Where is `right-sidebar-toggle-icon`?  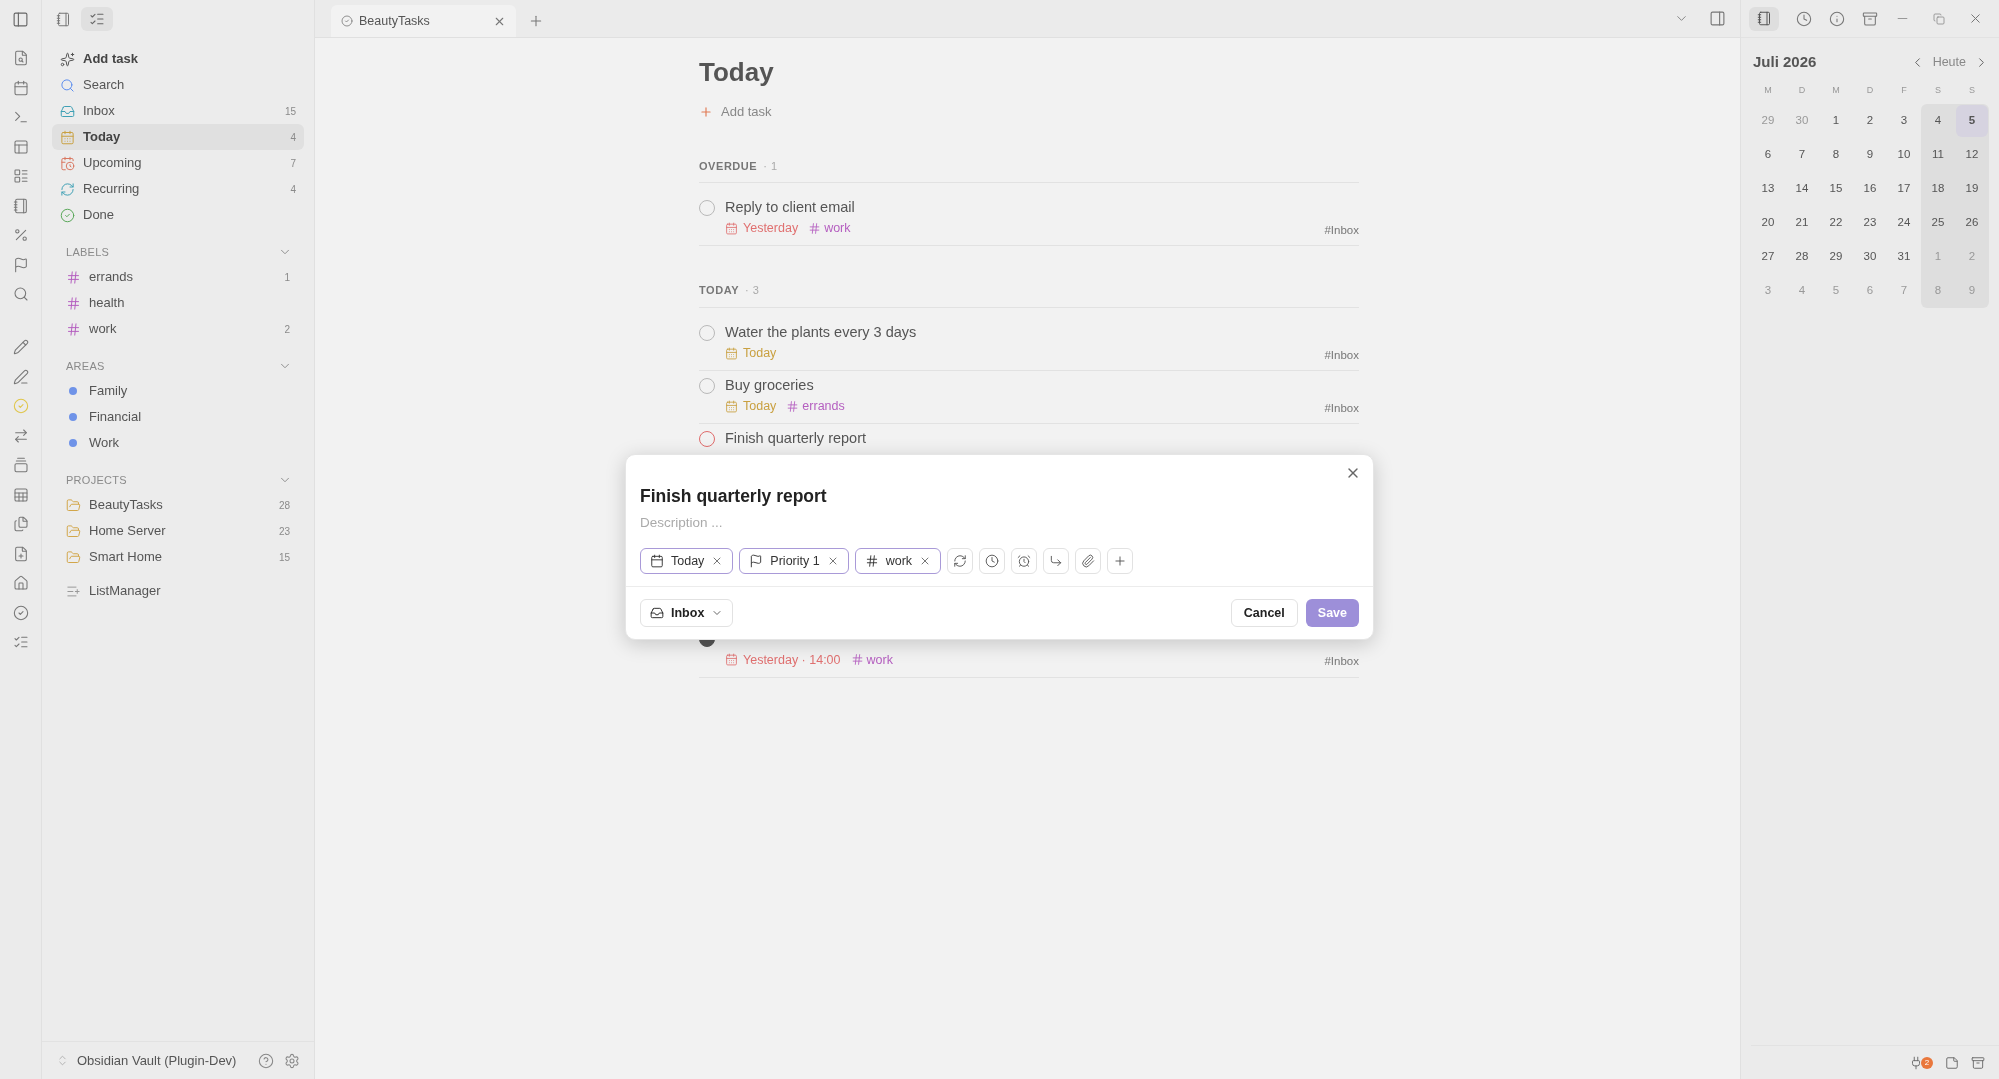
right-sidebar-toggle-icon is located at coordinates (1717, 18).